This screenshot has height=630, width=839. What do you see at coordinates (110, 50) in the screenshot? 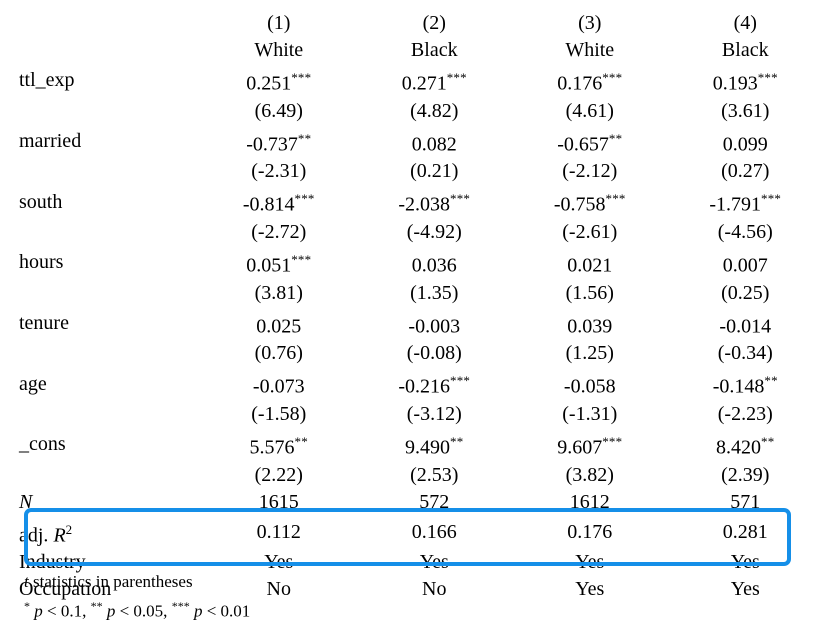
I see `header-group-blank` at bounding box center [110, 50].